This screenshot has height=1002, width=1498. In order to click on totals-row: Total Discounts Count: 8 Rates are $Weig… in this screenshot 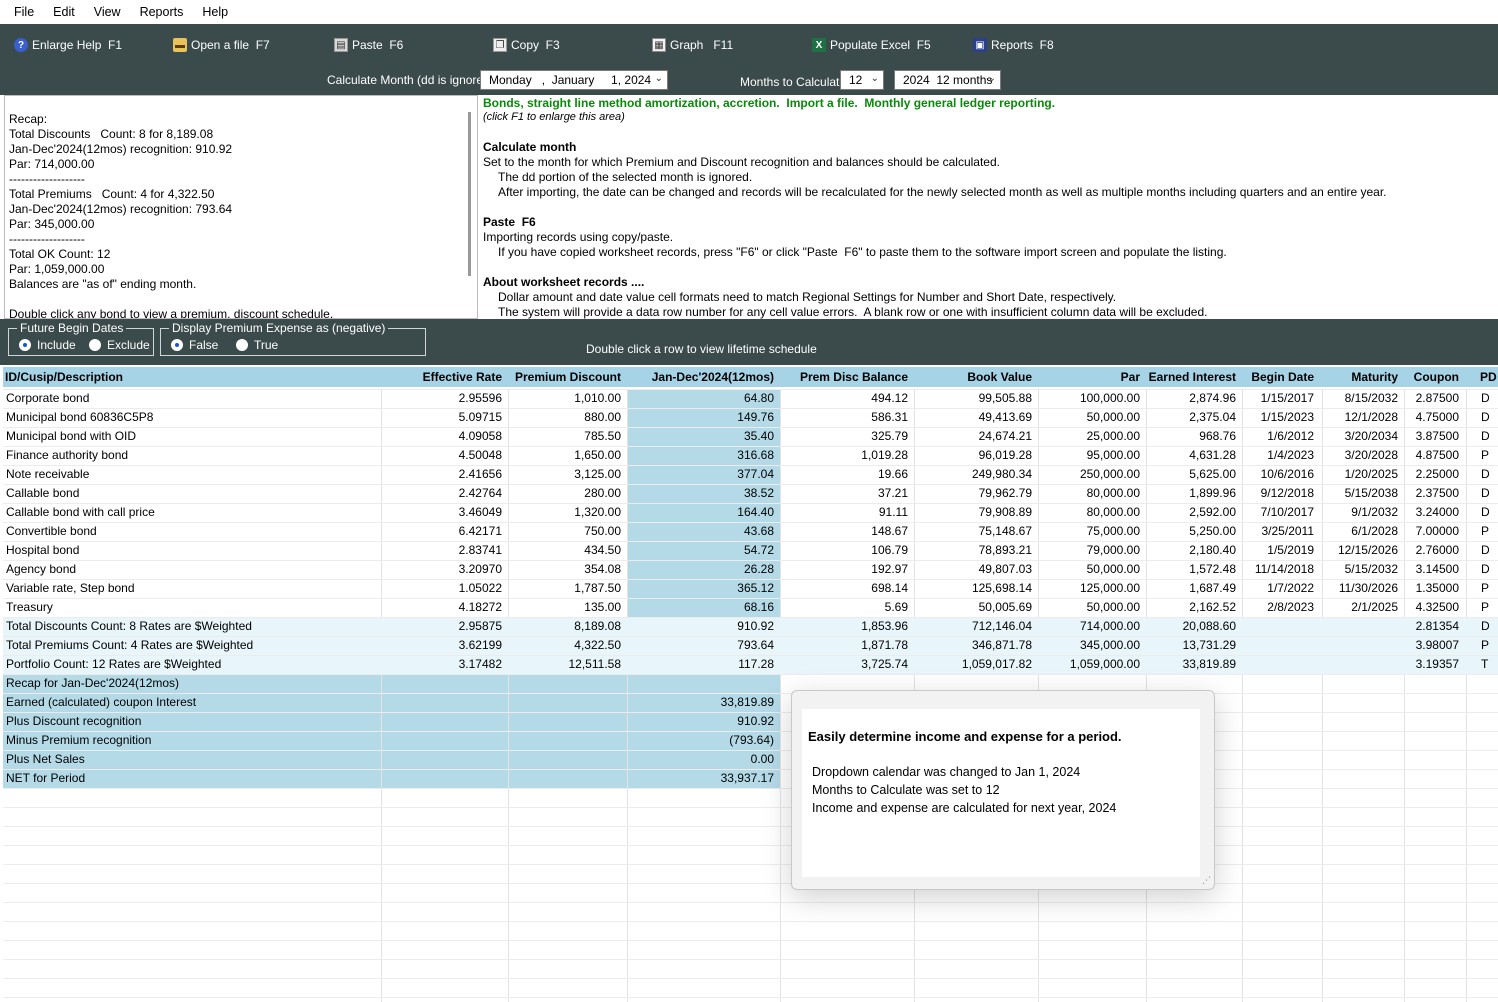, I will do `click(750, 626)`.